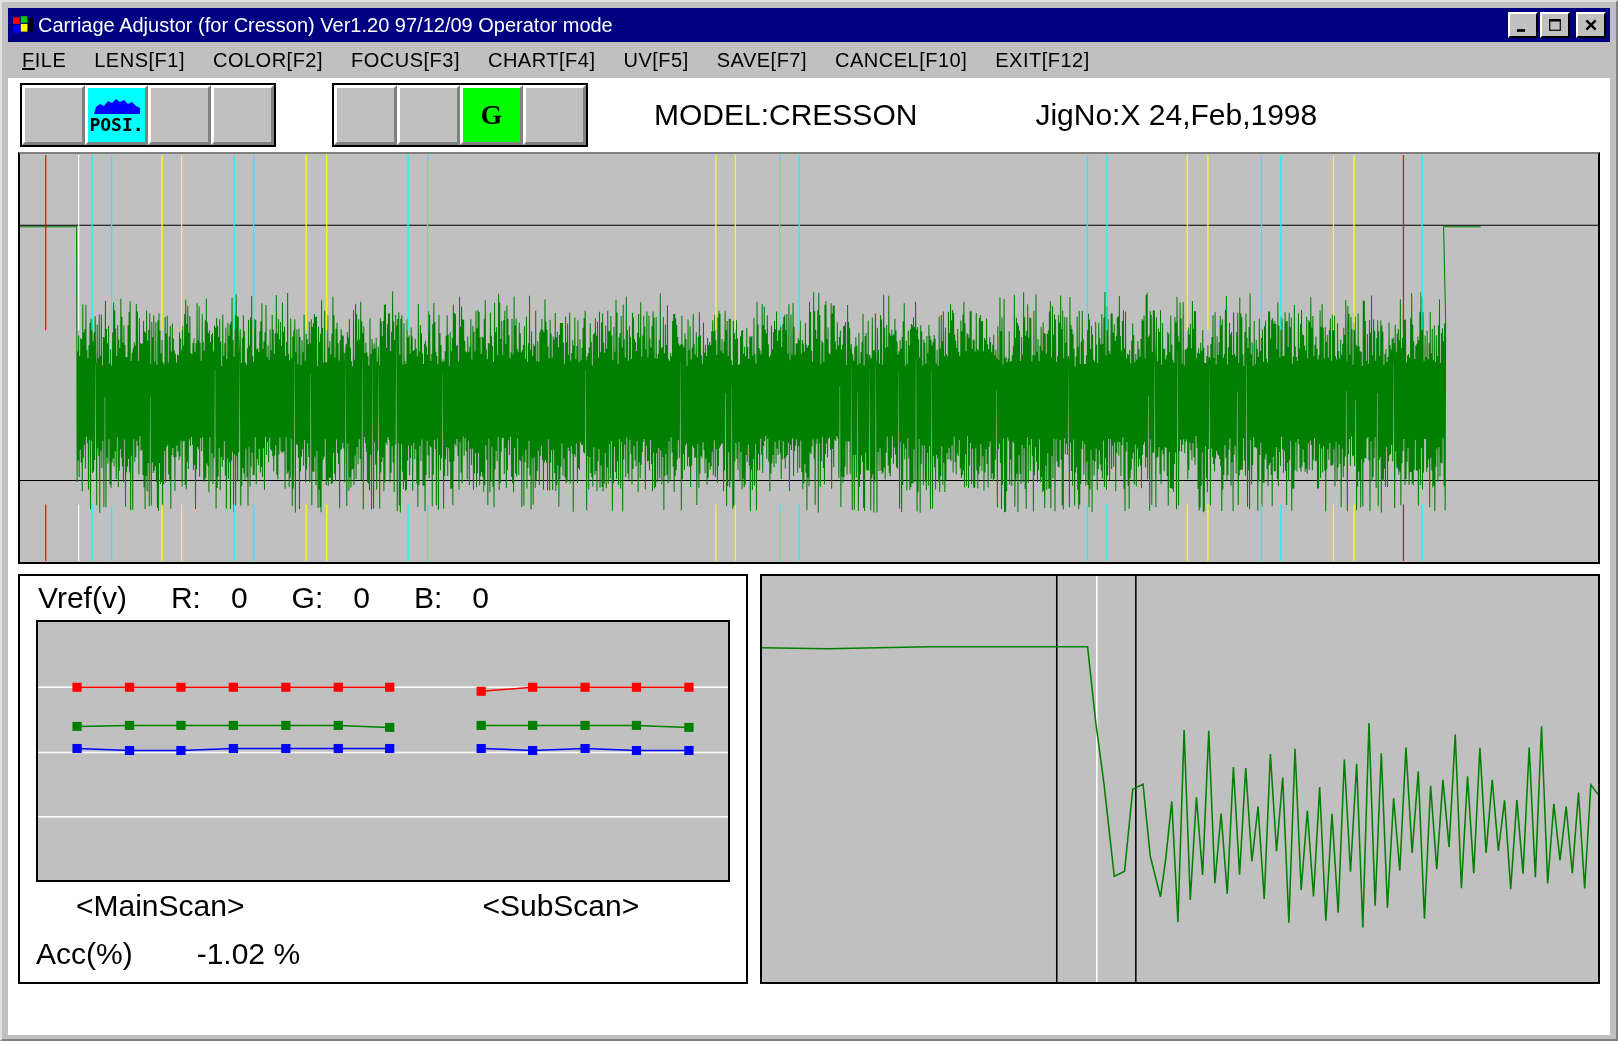 This screenshot has width=1618, height=1041. What do you see at coordinates (901, 60) in the screenshot?
I see `menu-item: CANCEL[F10]` at bounding box center [901, 60].